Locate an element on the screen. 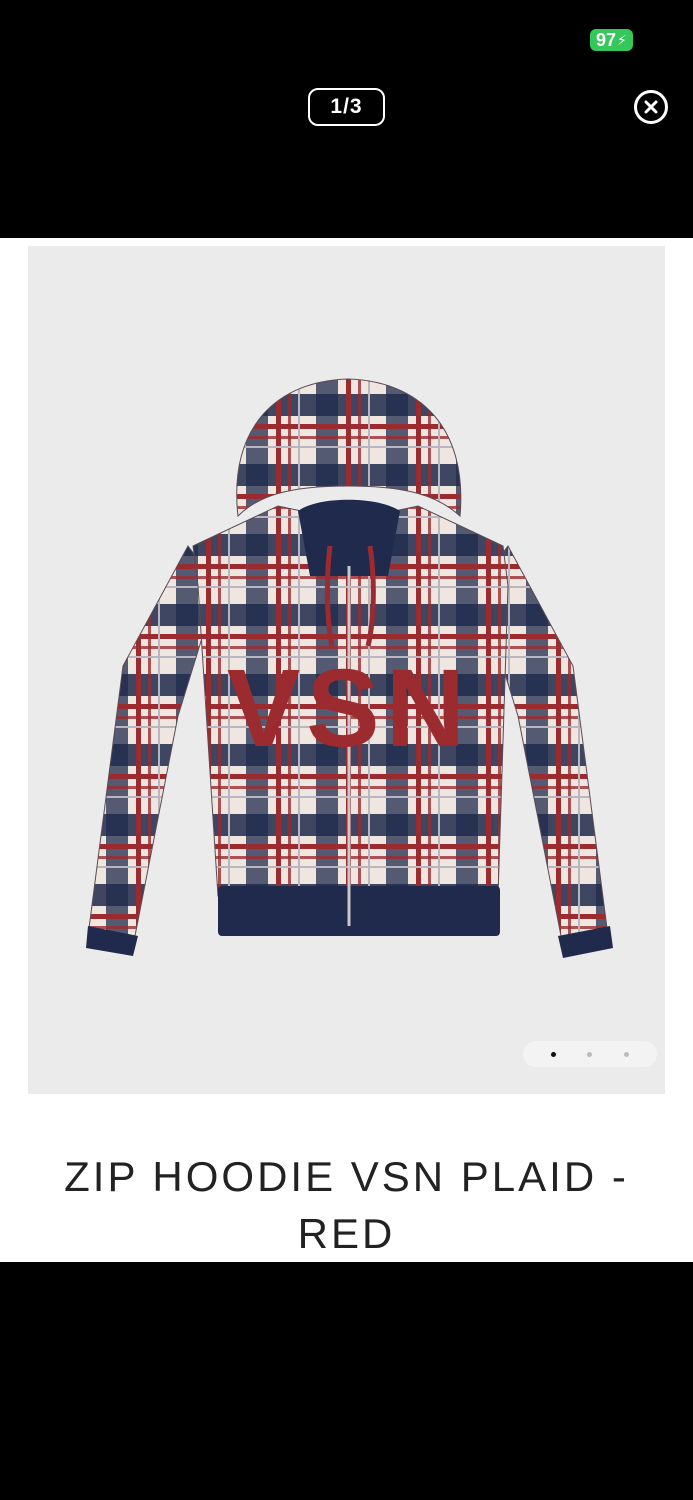 This screenshot has width=693, height=1500. close-button is located at coordinates (651, 107).